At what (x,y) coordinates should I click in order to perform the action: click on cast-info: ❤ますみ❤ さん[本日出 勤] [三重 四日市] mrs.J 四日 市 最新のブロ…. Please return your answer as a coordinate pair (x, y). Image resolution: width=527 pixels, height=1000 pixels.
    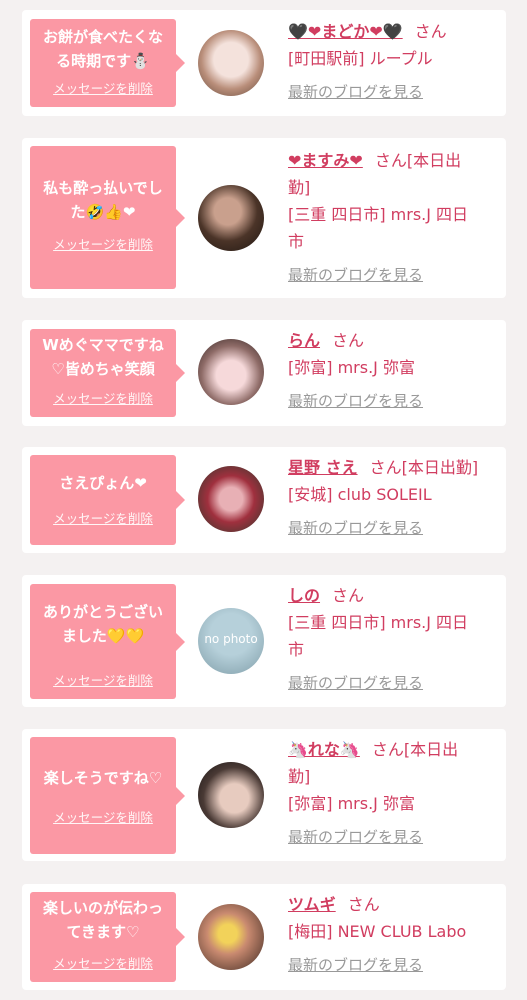
    Looking at the image, I should click on (392, 216).